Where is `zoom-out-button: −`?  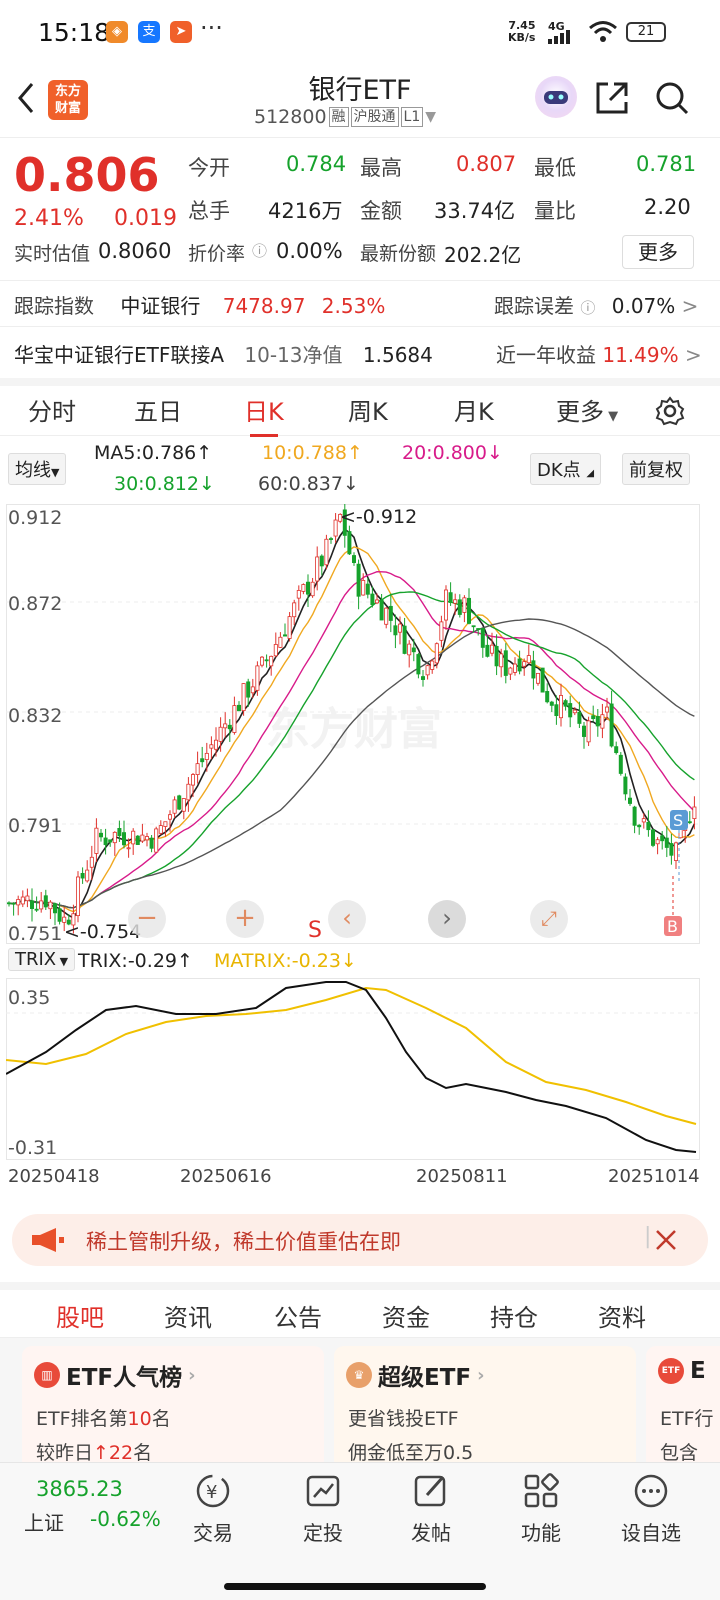
zoom-out-button: − is located at coordinates (147, 919).